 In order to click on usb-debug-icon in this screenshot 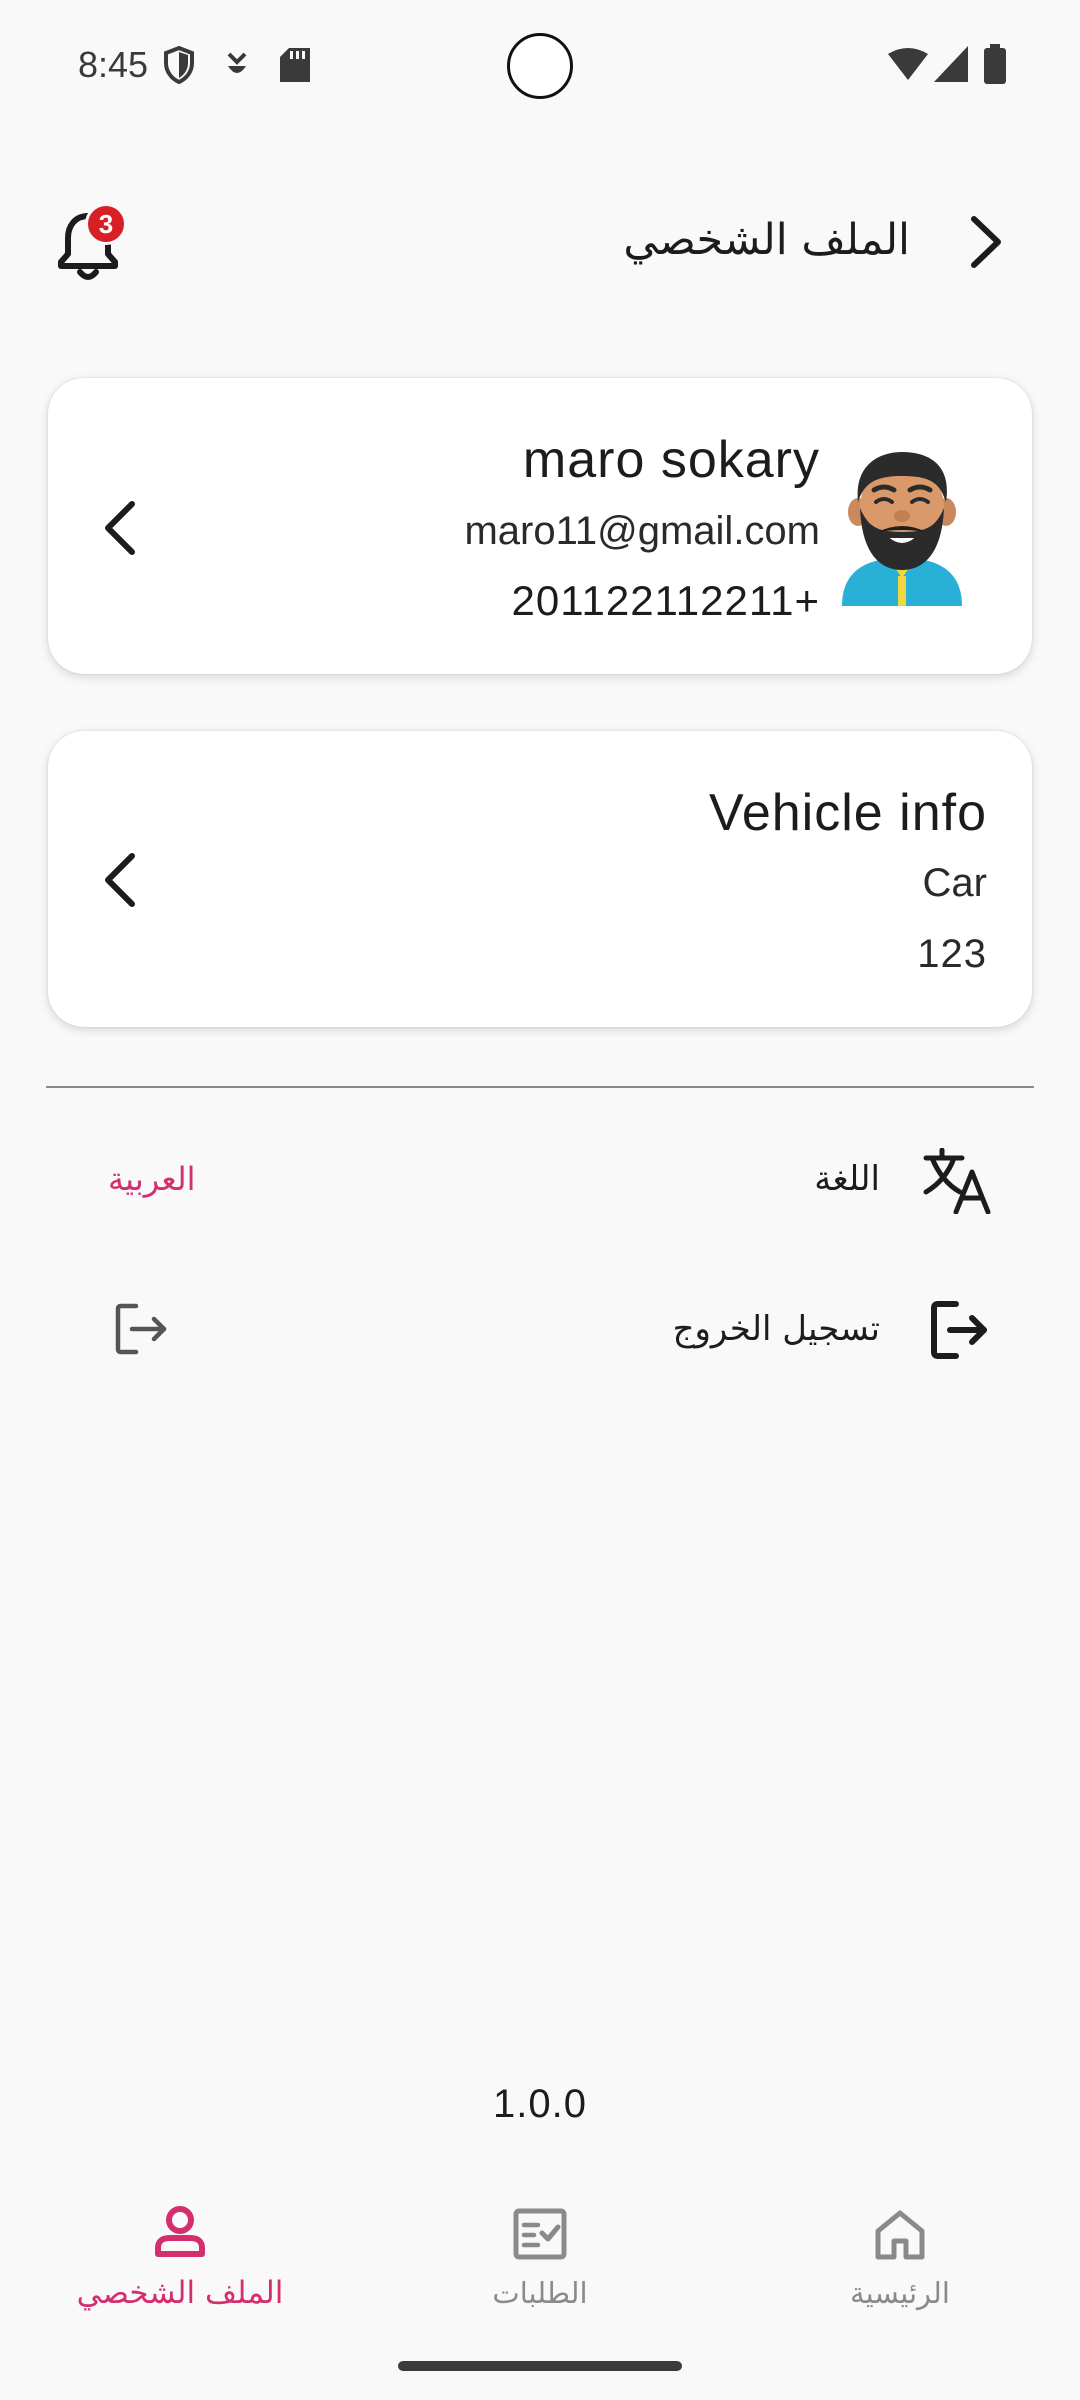, I will do `click(237, 62)`.